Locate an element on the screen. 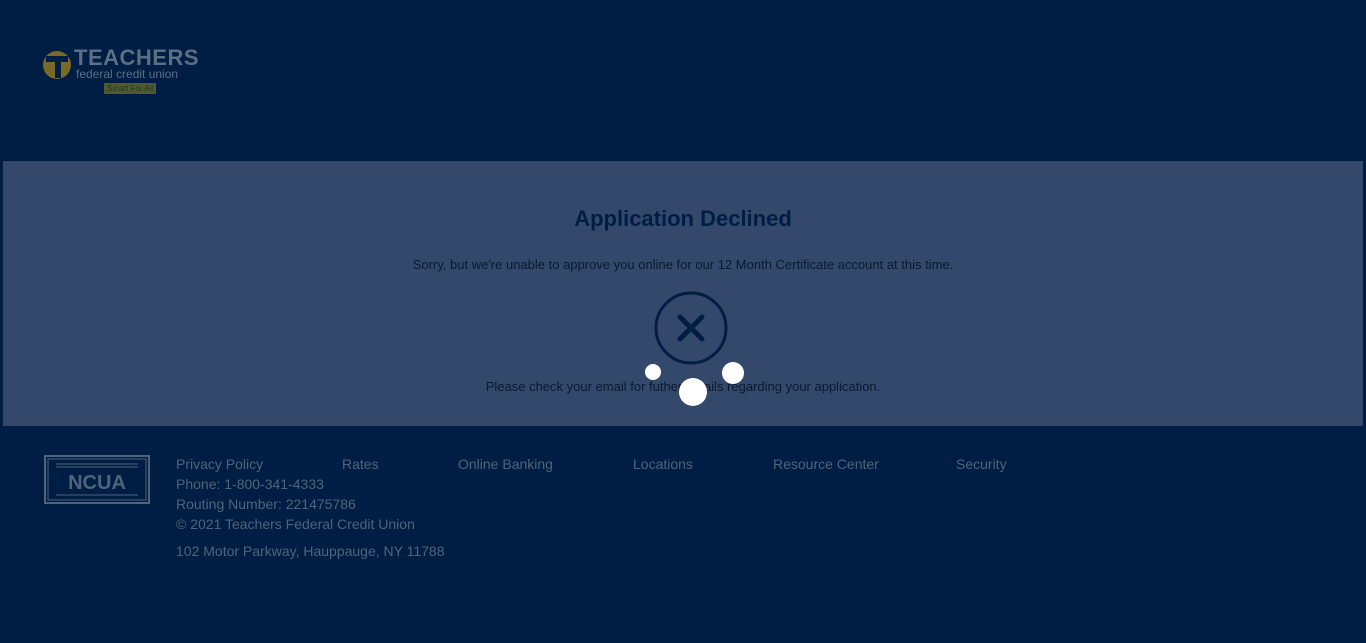  ncua-label: NCUA is located at coordinates (97, 483).